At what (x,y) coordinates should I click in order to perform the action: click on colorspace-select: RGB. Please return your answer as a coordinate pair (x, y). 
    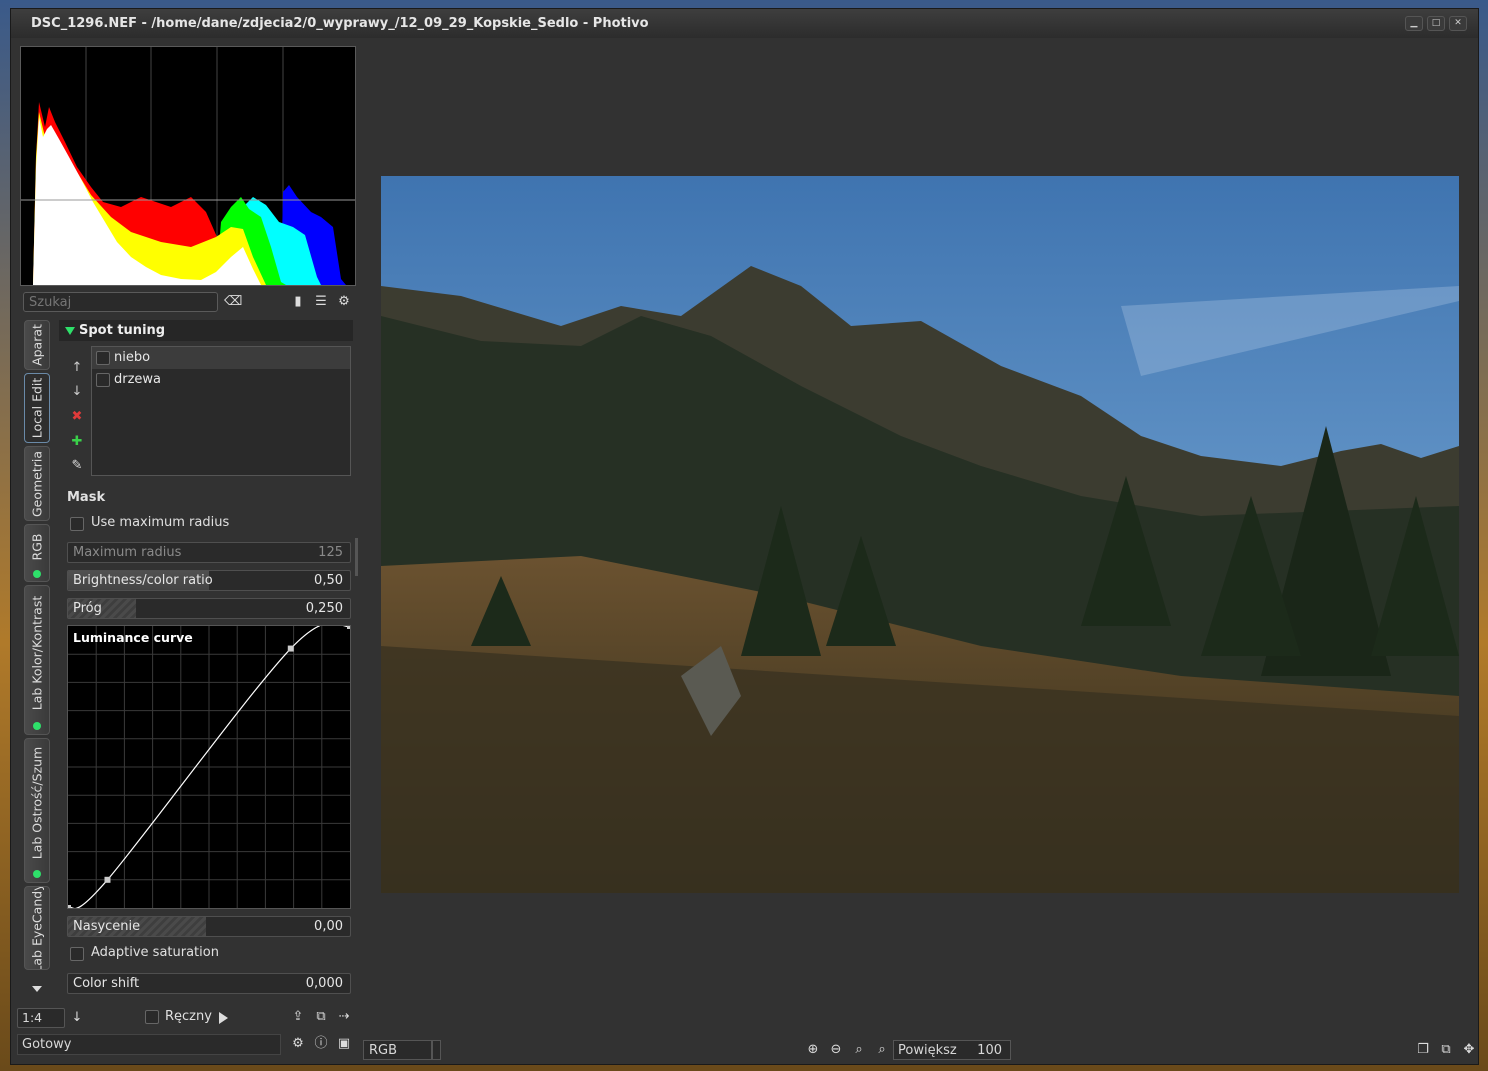
    Looking at the image, I should click on (402, 1050).